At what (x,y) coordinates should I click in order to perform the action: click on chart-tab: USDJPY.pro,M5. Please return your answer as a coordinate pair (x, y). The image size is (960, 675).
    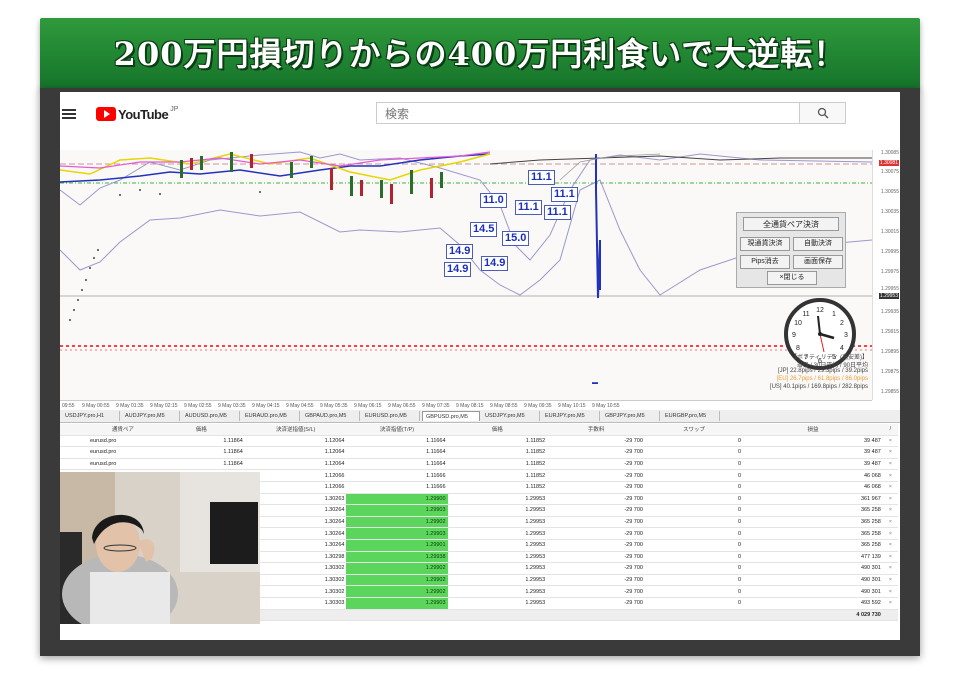
    Looking at the image, I should click on (511, 416).